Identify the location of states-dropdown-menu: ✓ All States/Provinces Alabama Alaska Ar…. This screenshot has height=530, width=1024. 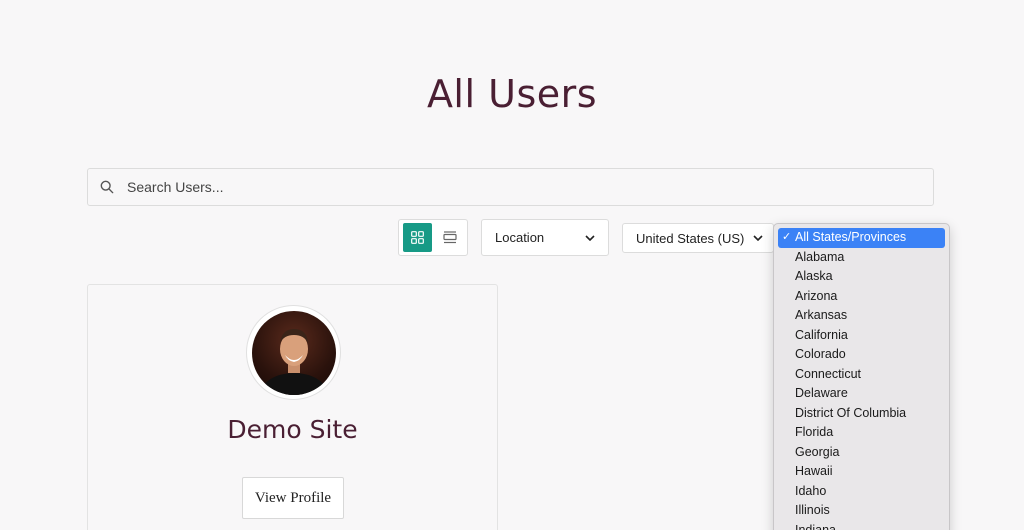
(861, 376).